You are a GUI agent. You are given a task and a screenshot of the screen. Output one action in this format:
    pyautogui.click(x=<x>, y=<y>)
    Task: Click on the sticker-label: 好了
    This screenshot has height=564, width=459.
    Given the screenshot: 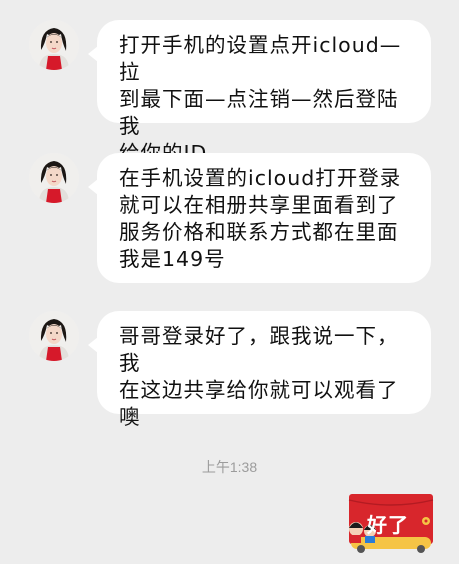 What is the action you would take?
    pyautogui.click(x=388, y=525)
    